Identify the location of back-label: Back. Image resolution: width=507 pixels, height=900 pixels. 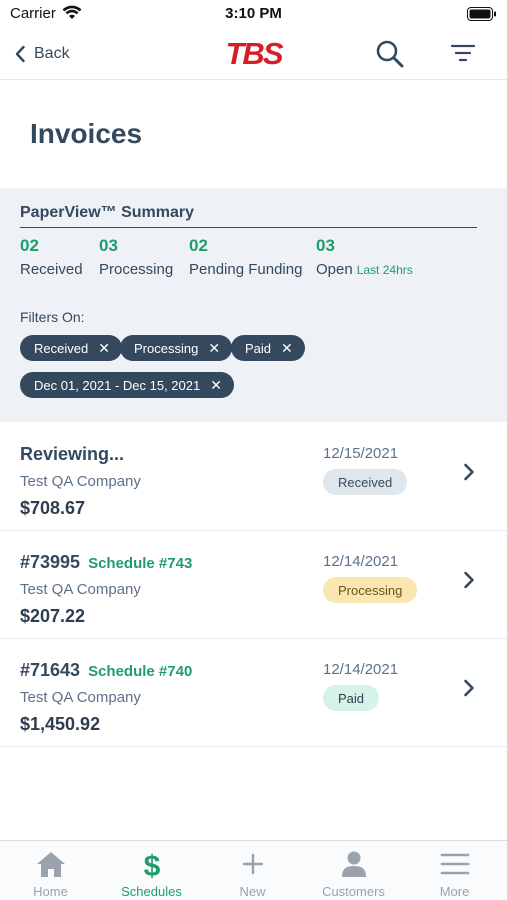
(52, 53).